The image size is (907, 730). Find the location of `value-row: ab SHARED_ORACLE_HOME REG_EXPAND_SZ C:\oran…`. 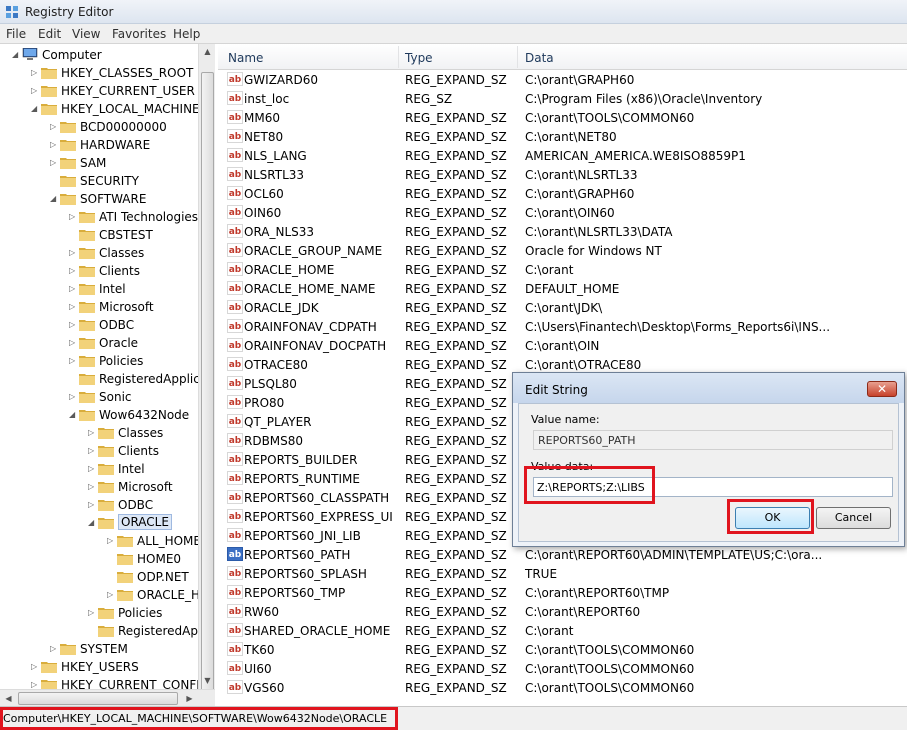

value-row: ab SHARED_ORACLE_HOME REG_EXPAND_SZ C:\oran… is located at coordinates (562, 630).